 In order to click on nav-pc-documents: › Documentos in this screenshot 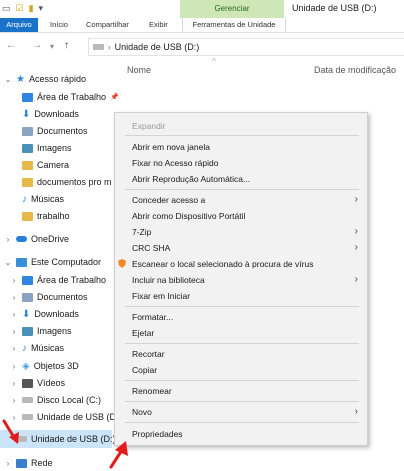, I will do `click(49, 297)`.